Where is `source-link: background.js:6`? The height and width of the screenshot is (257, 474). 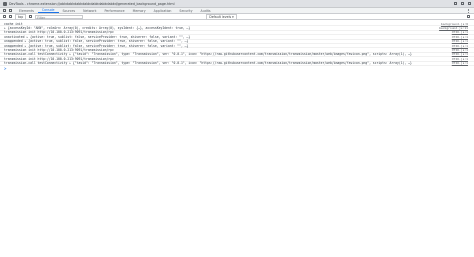 source-link: background.js:6 is located at coordinates (454, 24).